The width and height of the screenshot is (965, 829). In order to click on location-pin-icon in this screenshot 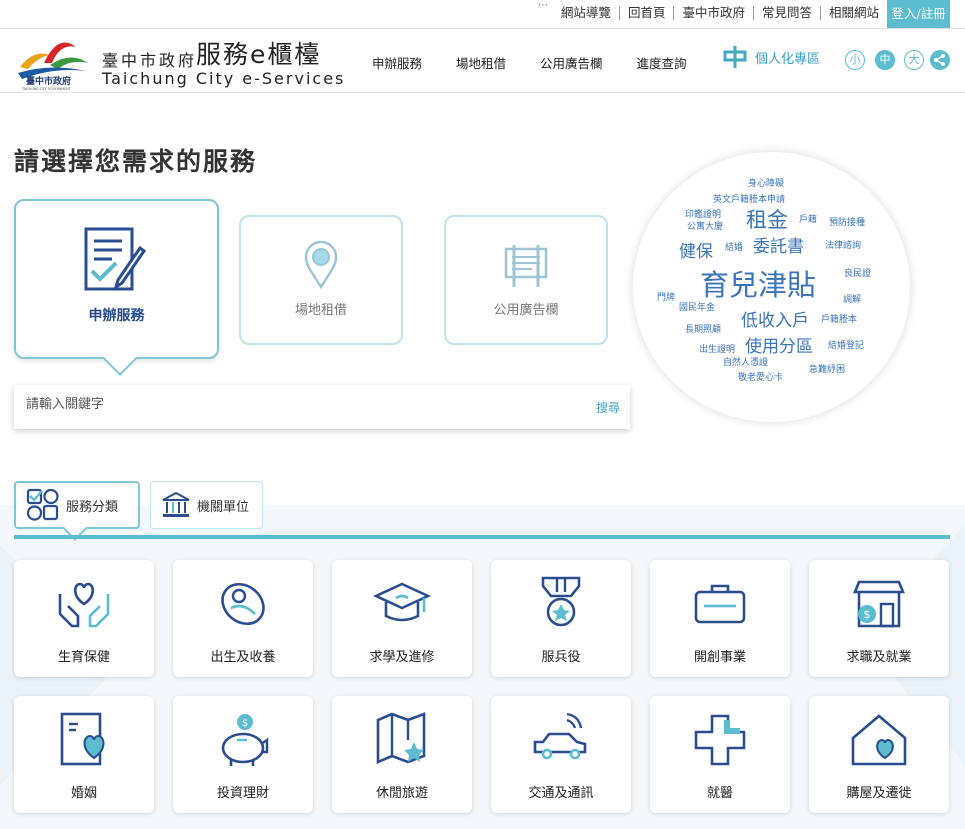, I will do `click(321, 265)`.